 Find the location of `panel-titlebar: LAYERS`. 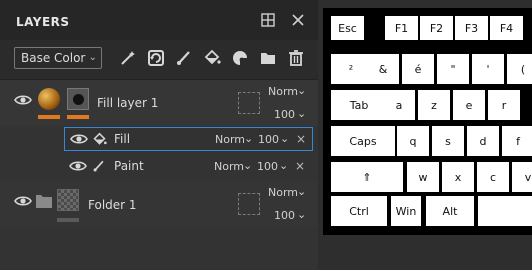

panel-titlebar: LAYERS is located at coordinates (159, 20).